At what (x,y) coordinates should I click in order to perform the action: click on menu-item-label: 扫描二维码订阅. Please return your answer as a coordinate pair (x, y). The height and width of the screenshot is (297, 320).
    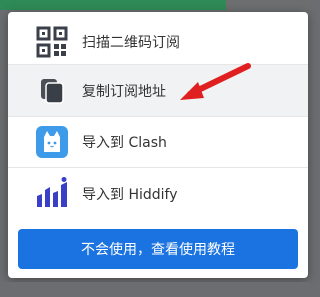
    Looking at the image, I should click on (131, 42).